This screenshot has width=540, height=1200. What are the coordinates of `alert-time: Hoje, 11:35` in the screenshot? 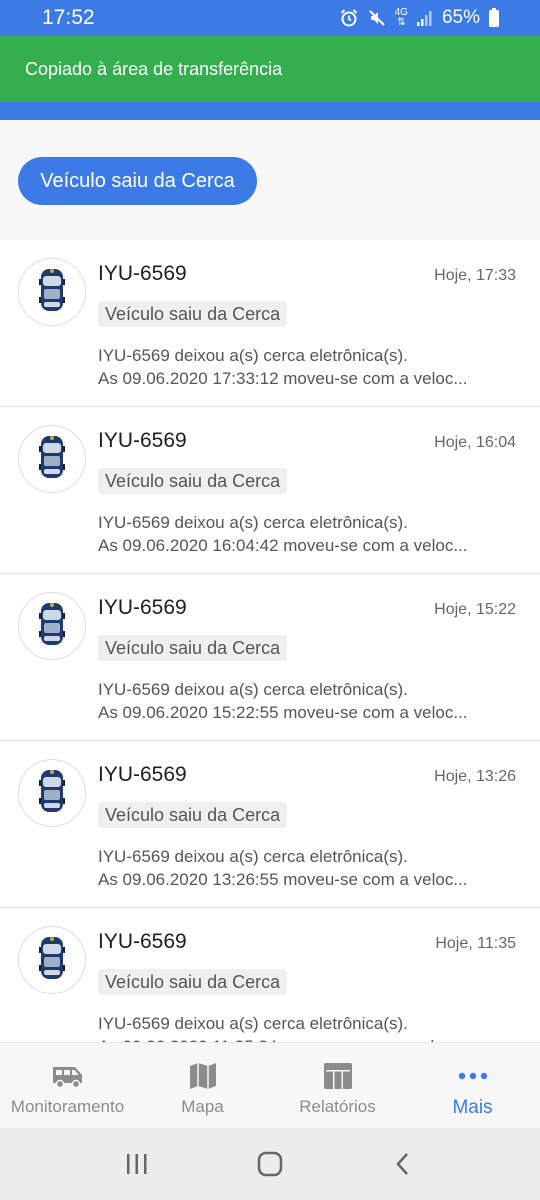 It's located at (475, 943).